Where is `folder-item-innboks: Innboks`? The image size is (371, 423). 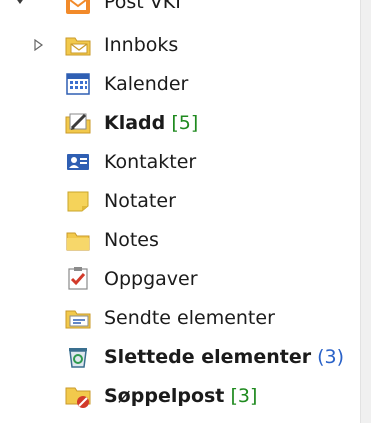
folder-item-innboks: Innboks is located at coordinates (179, 45).